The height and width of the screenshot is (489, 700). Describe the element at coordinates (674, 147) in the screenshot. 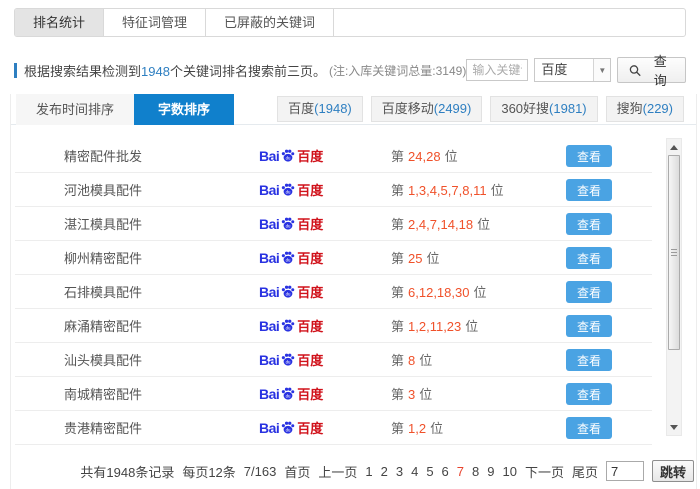

I see `scroll-up-icon` at that location.